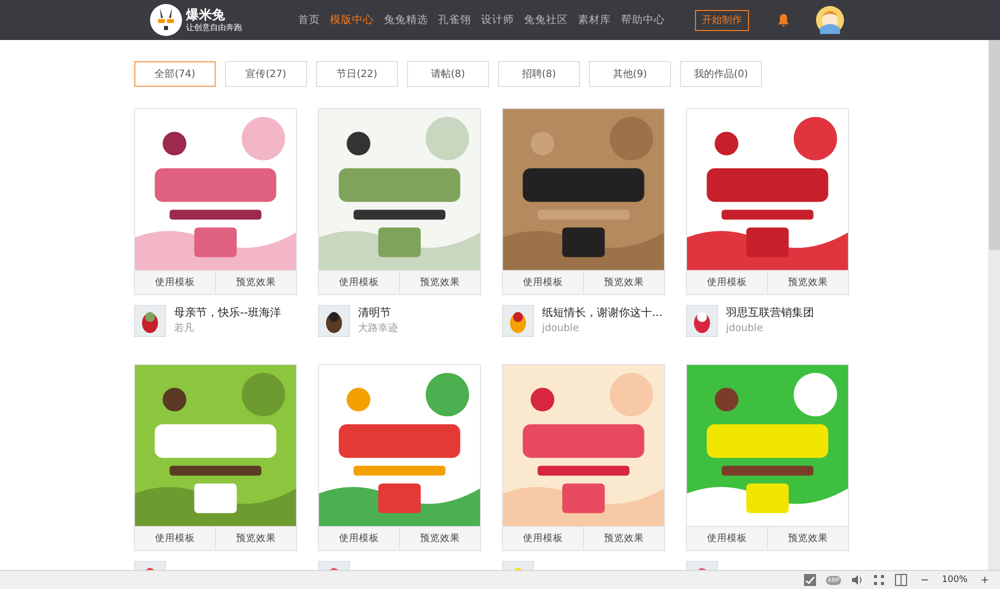 The height and width of the screenshot is (589, 1000). Describe the element at coordinates (783, 20) in the screenshot. I see `bell-icon` at that location.